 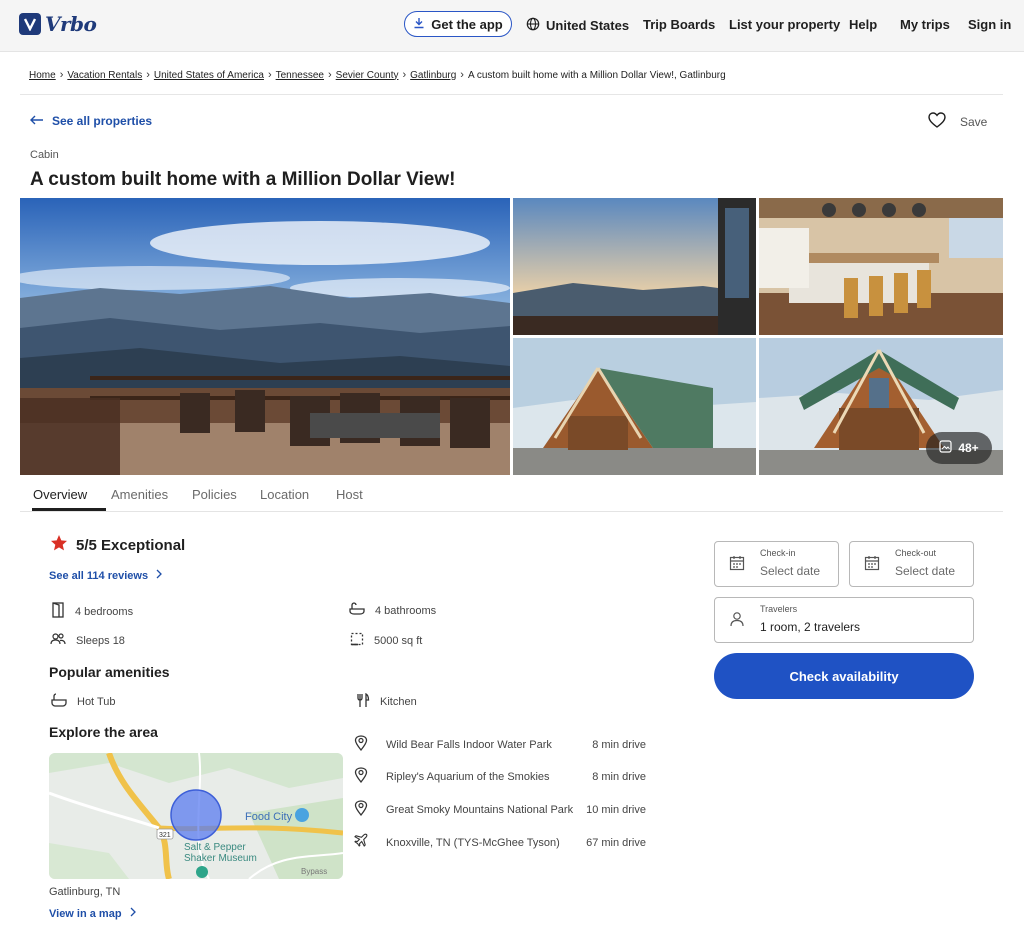 What do you see at coordinates (433, 75) in the screenshot?
I see `breadcrumb-gatlinburg: Gatlinburg` at bounding box center [433, 75].